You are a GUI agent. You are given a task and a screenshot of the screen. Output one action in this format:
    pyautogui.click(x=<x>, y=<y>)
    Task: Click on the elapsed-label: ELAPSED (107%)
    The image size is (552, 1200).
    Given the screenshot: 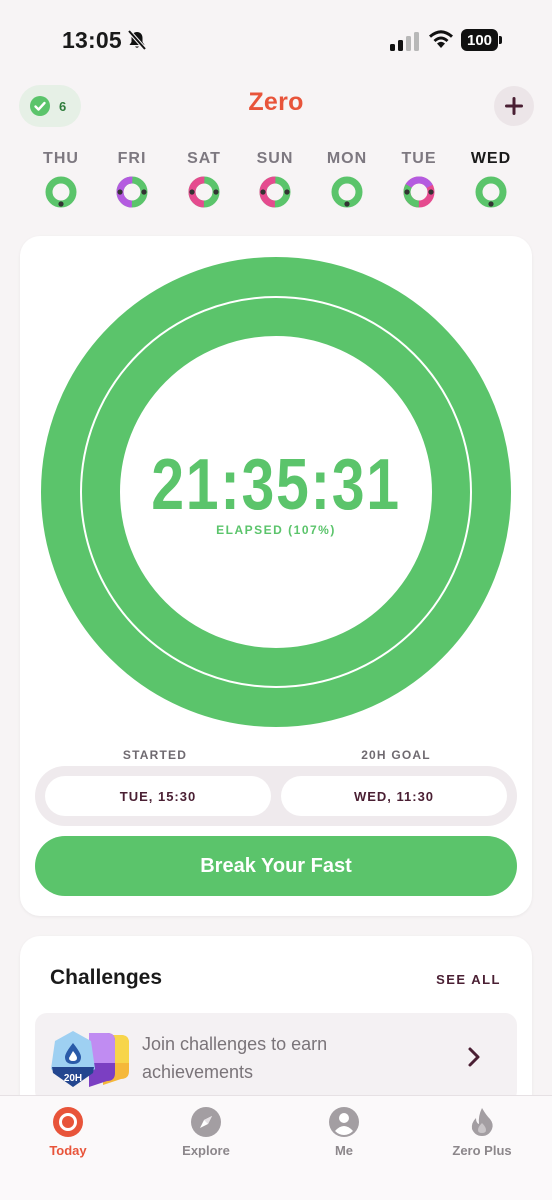 What is the action you would take?
    pyautogui.click(x=276, y=530)
    